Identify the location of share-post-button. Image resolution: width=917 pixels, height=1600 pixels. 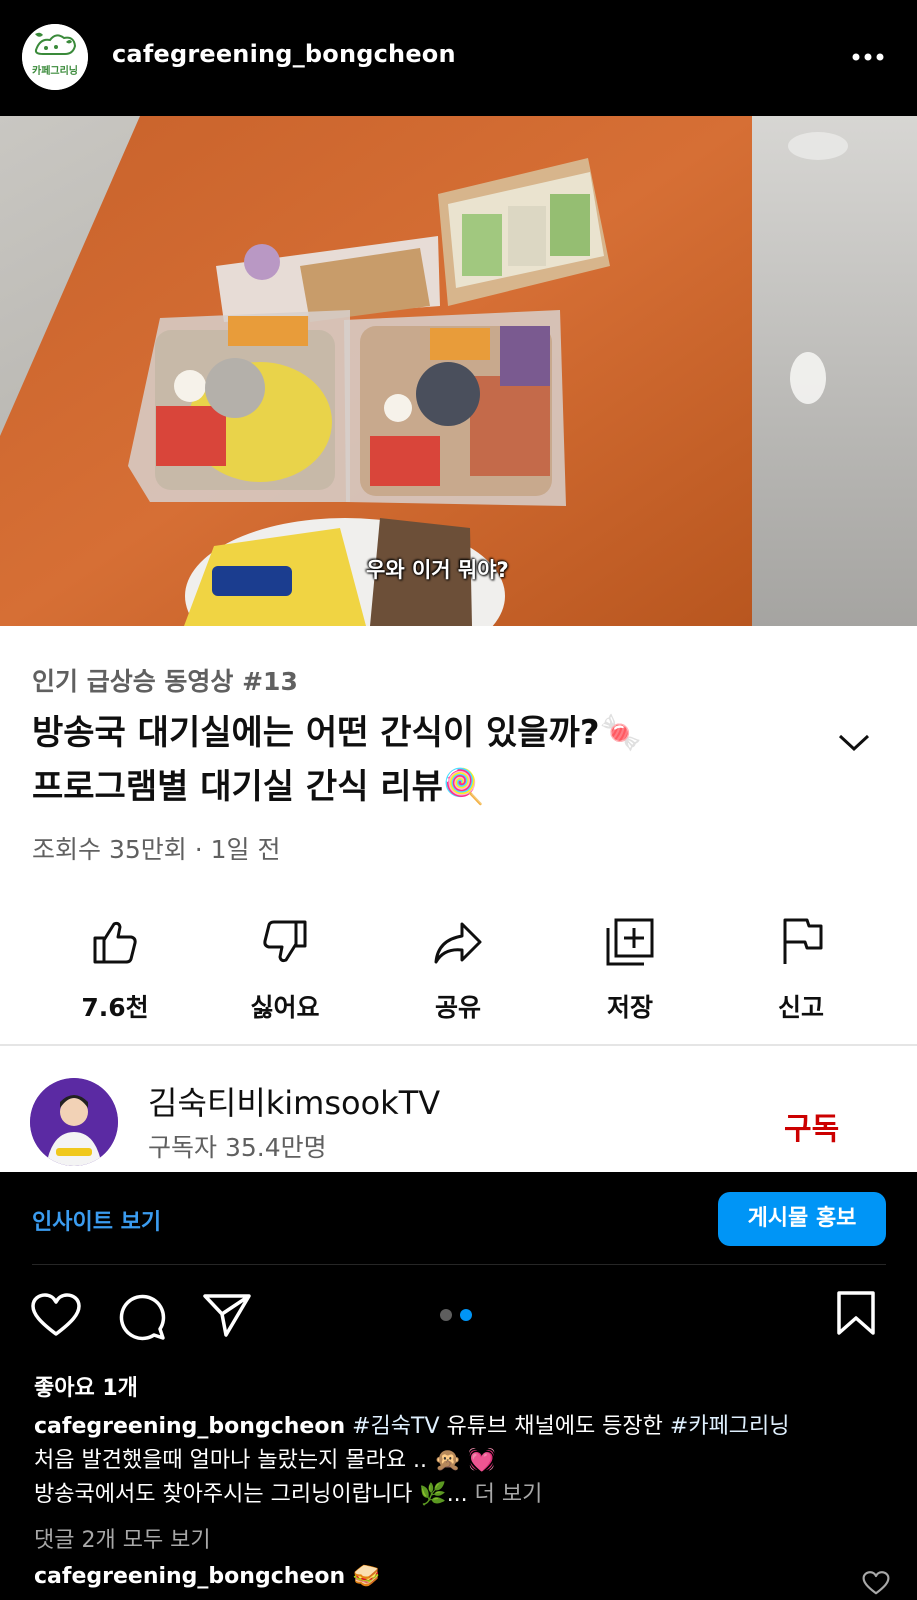
(227, 1317).